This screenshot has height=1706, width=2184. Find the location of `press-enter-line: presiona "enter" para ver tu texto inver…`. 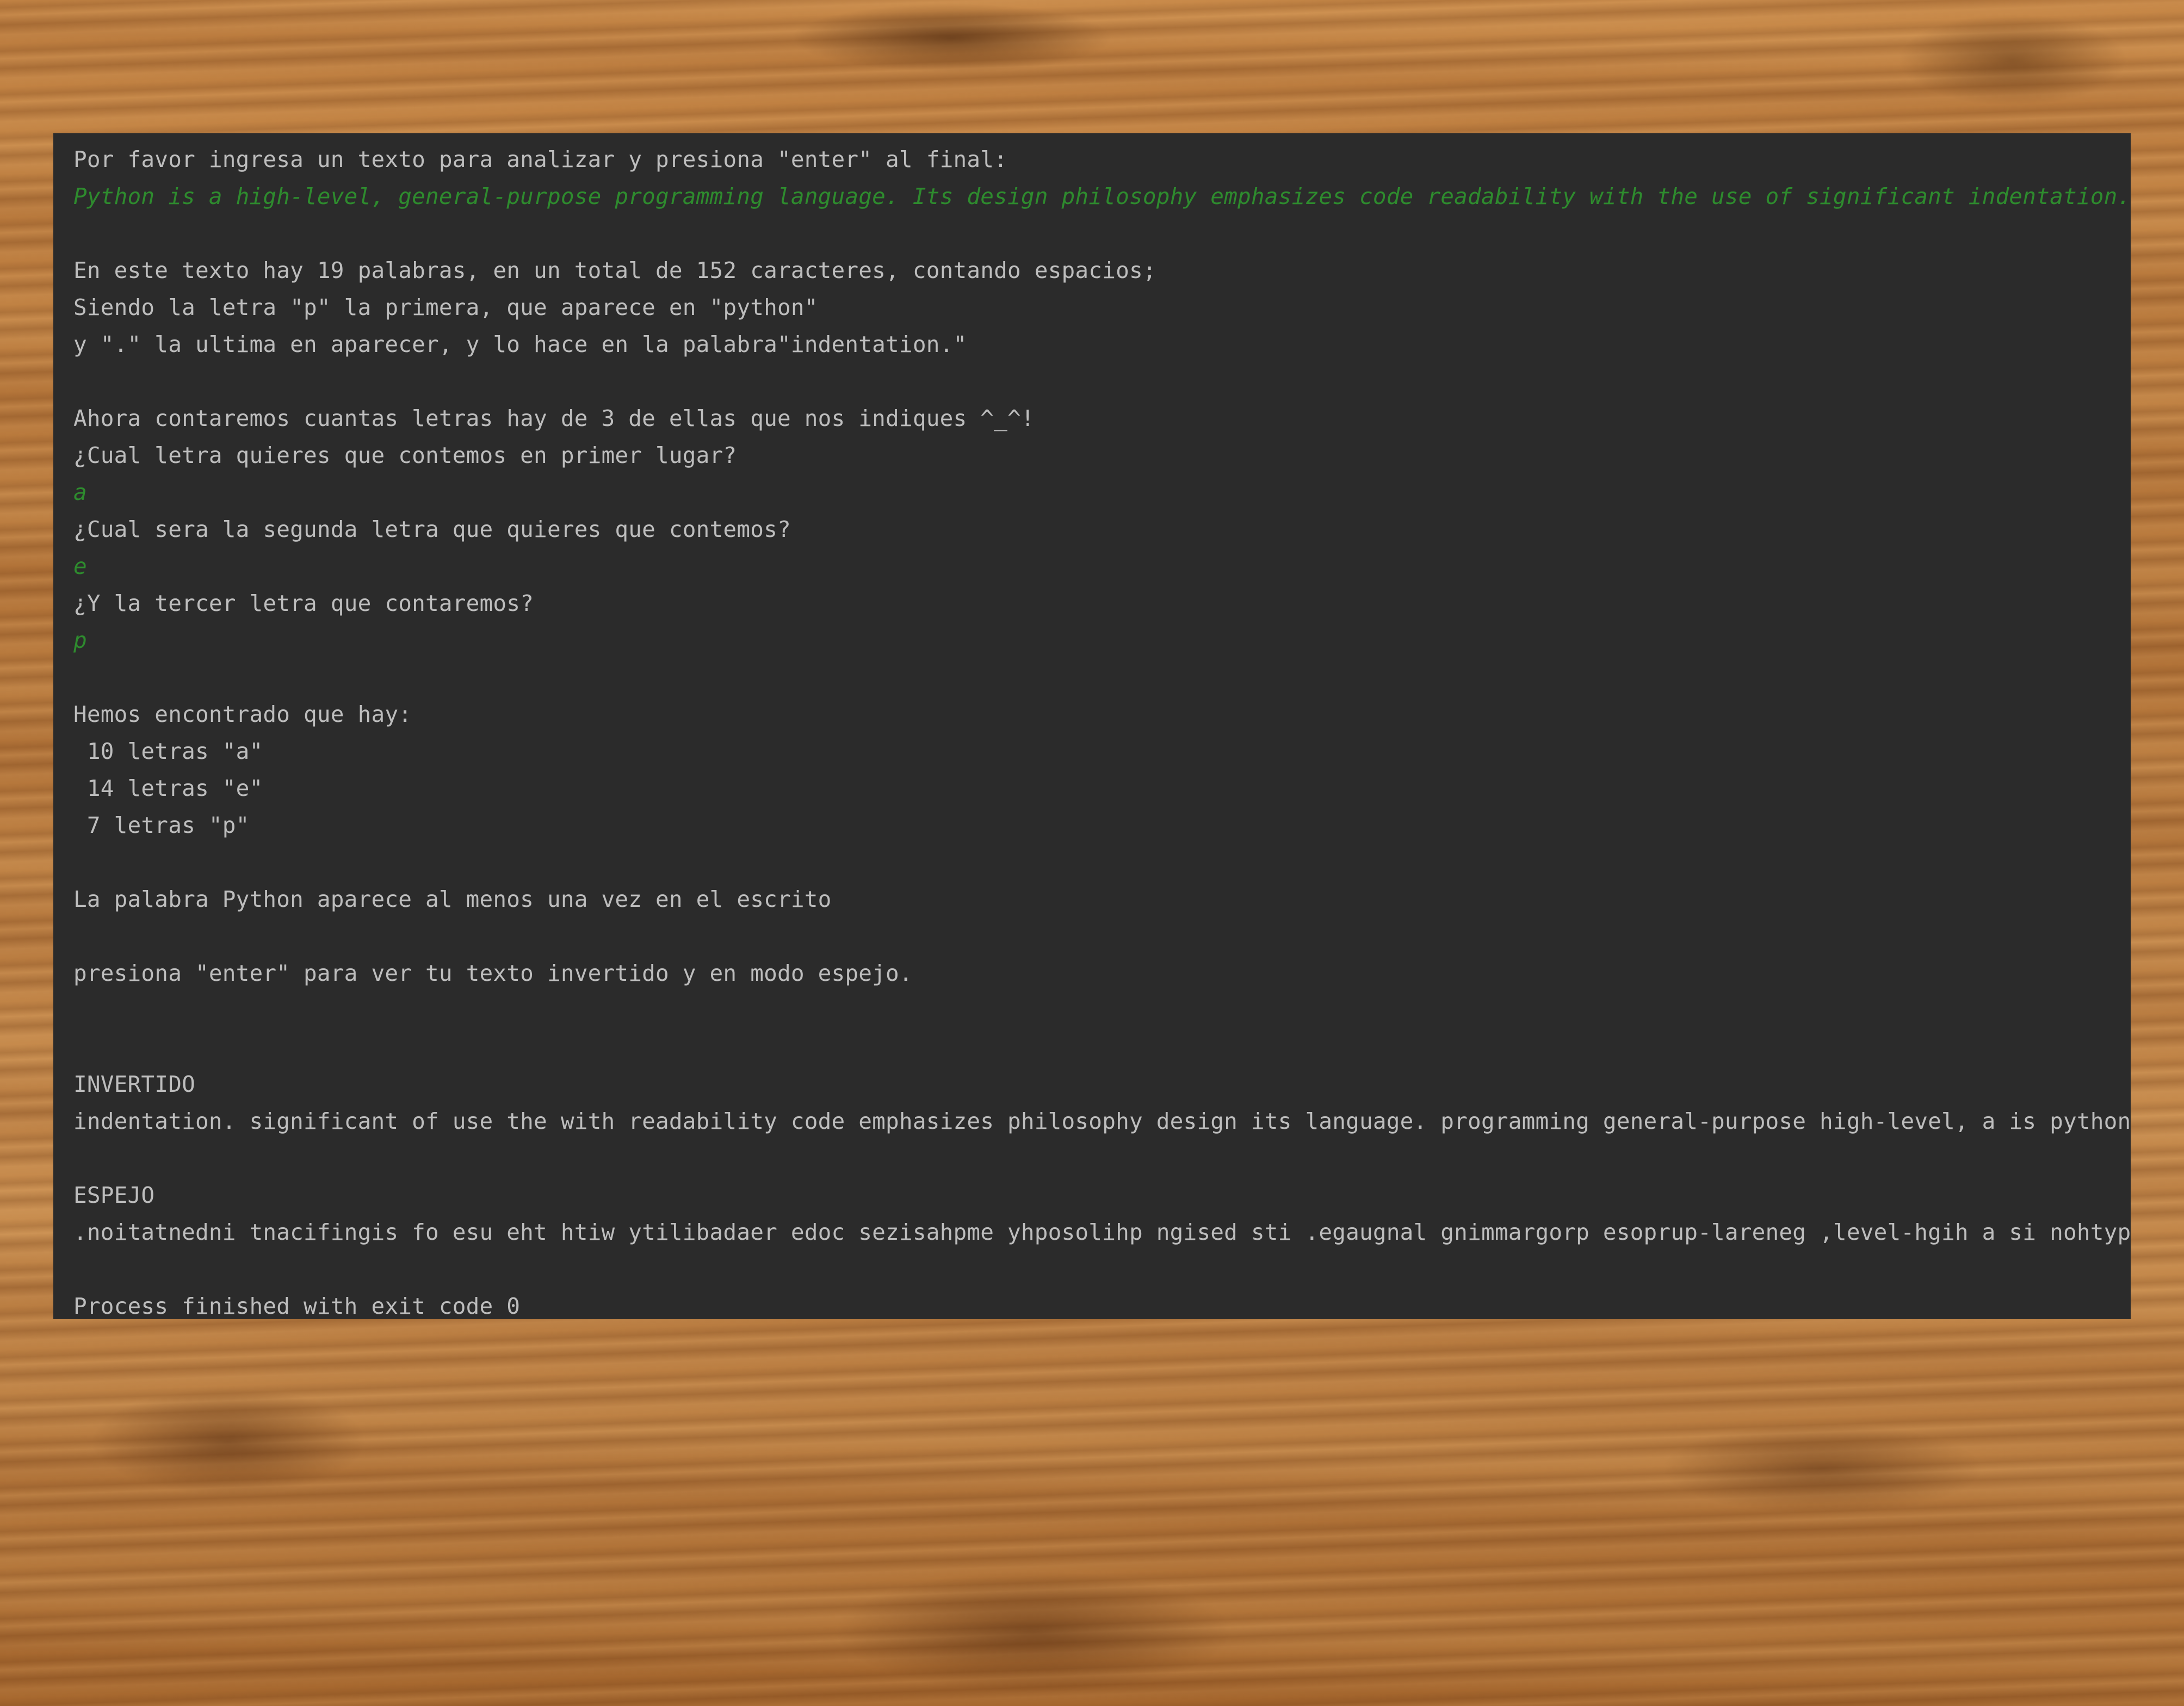

press-enter-line: presiona "enter" para ver tu texto inver… is located at coordinates (493, 973).